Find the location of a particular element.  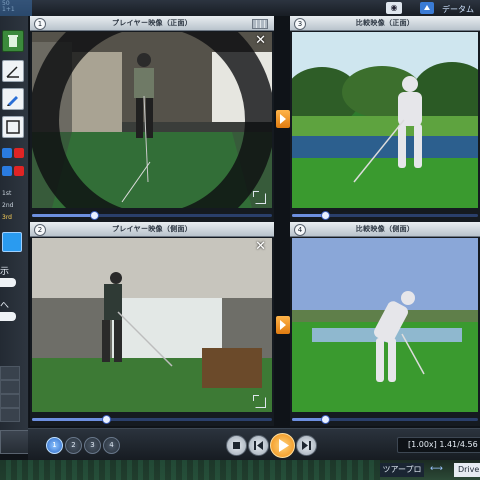

panel-2-seek-fill is located at coordinates (69, 419).